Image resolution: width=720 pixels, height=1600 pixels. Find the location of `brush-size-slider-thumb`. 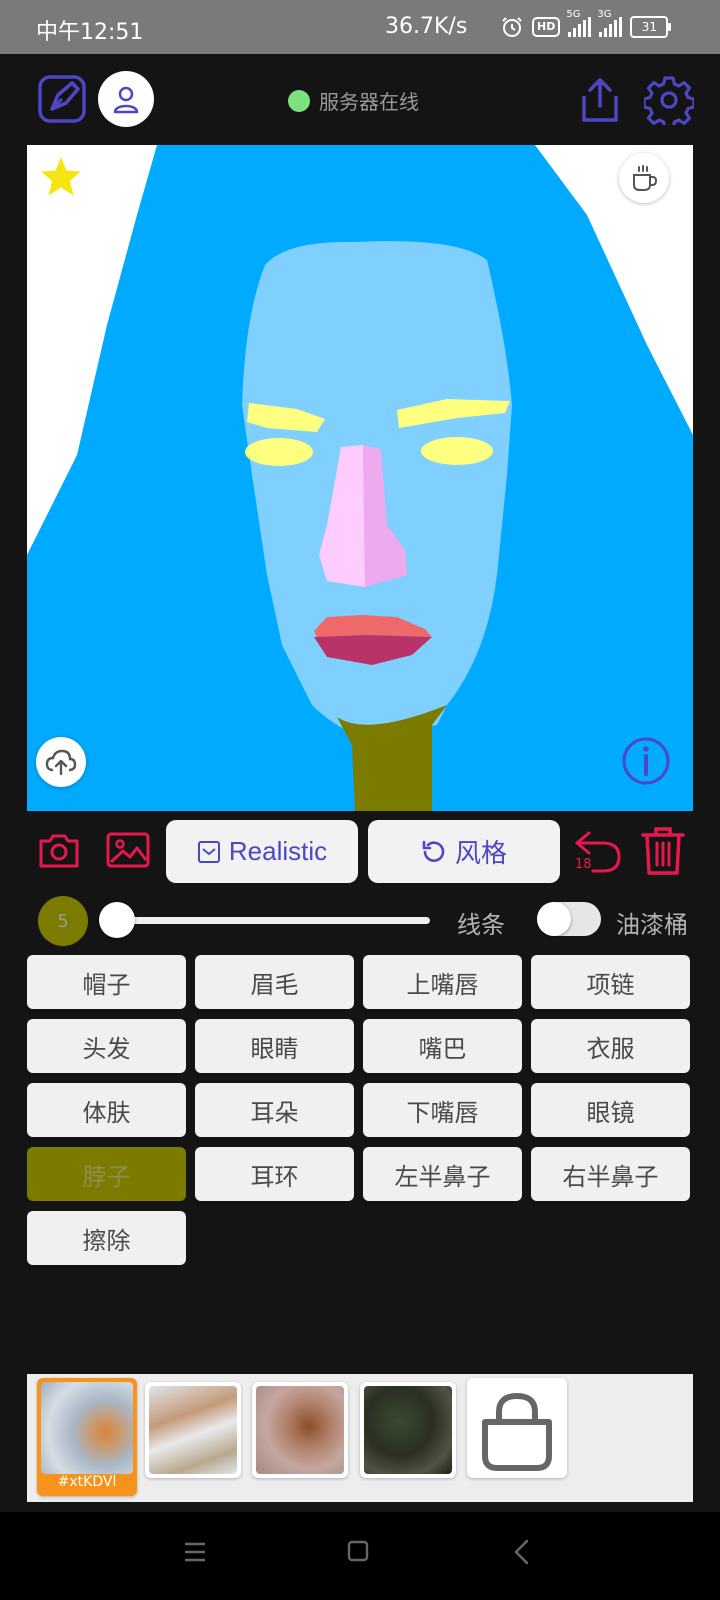

brush-size-slider-thumb is located at coordinates (117, 920).